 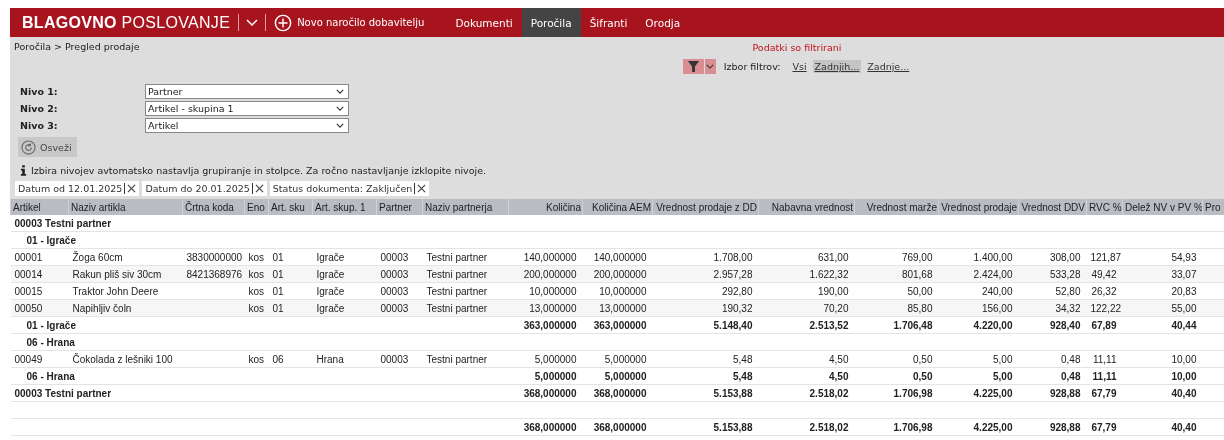 What do you see at coordinates (394, 257) in the screenshot?
I see `table-cell: 00003` at bounding box center [394, 257].